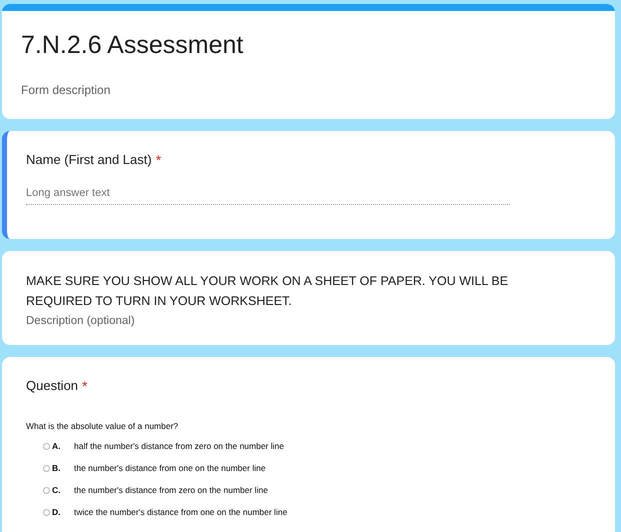 The width and height of the screenshot is (621, 532). What do you see at coordinates (268, 196) in the screenshot?
I see `long-answer-field: Long answer text` at bounding box center [268, 196].